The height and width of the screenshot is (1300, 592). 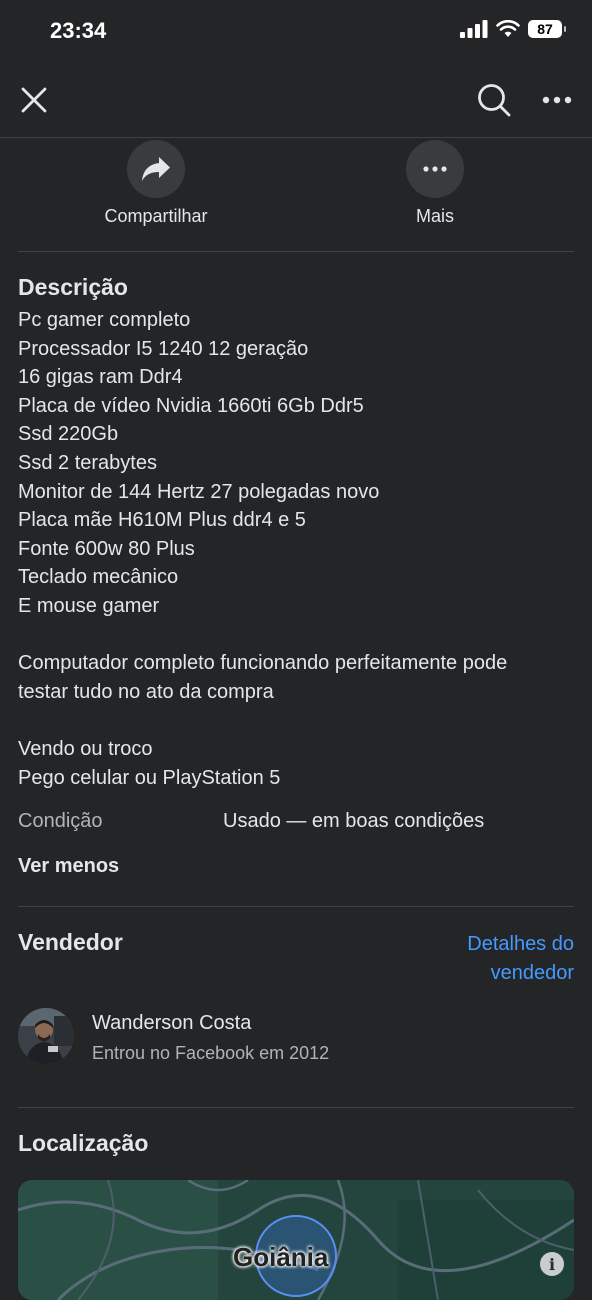 I want to click on description-title: Descrição, so click(x=73, y=287).